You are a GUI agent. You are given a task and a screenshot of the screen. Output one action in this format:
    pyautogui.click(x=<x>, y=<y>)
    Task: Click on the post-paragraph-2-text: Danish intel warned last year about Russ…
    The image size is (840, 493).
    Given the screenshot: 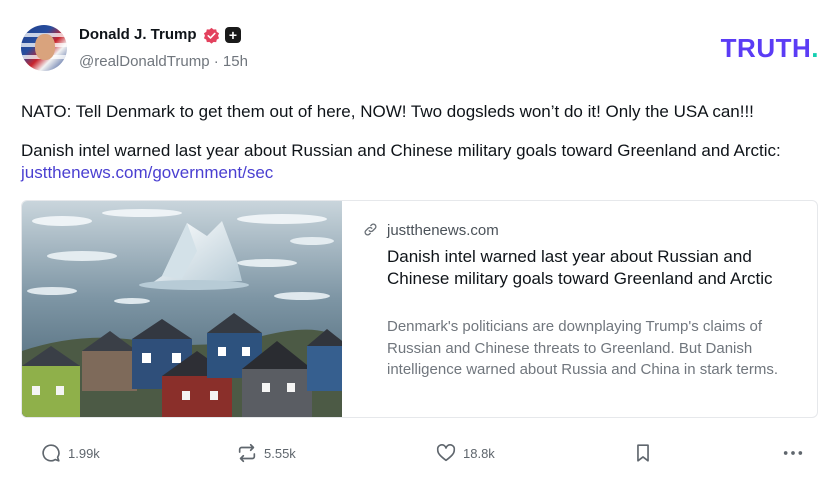 What is the action you would take?
    pyautogui.click(x=401, y=150)
    